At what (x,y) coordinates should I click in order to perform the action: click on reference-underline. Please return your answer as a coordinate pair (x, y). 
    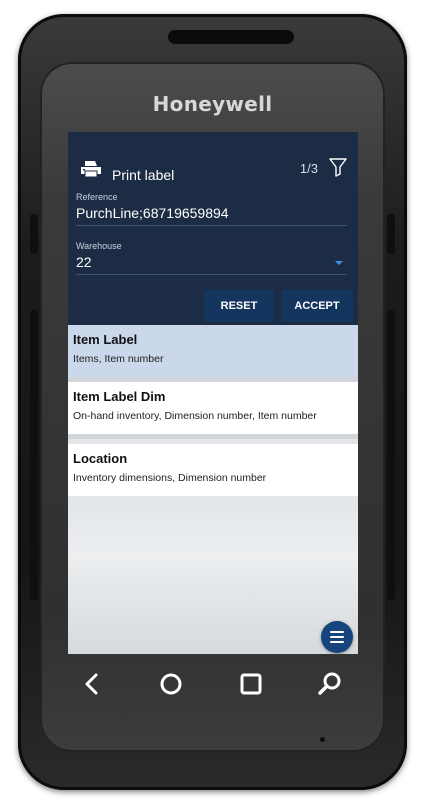
    Looking at the image, I should click on (211, 225).